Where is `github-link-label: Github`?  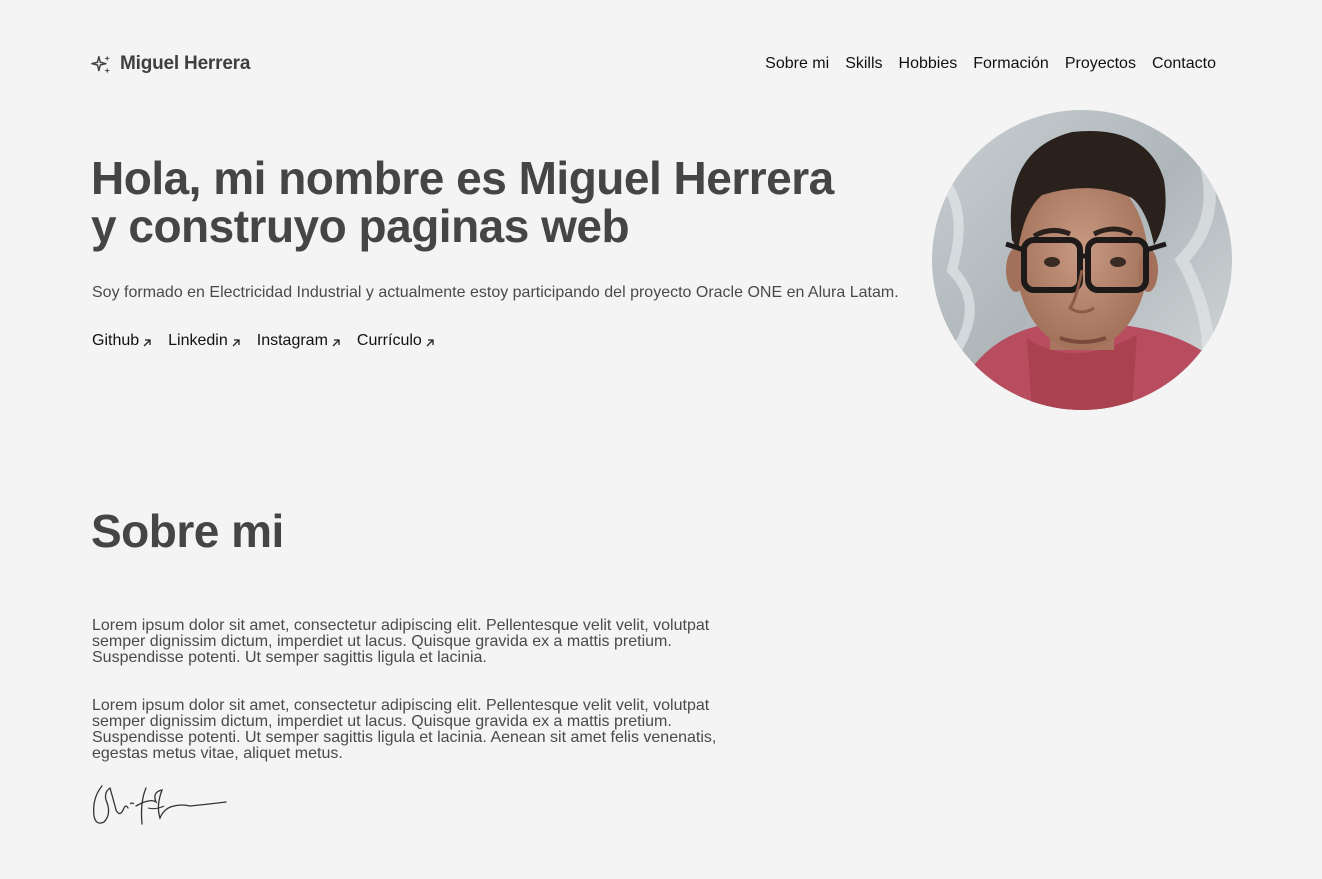 github-link-label: Github is located at coordinates (116, 340).